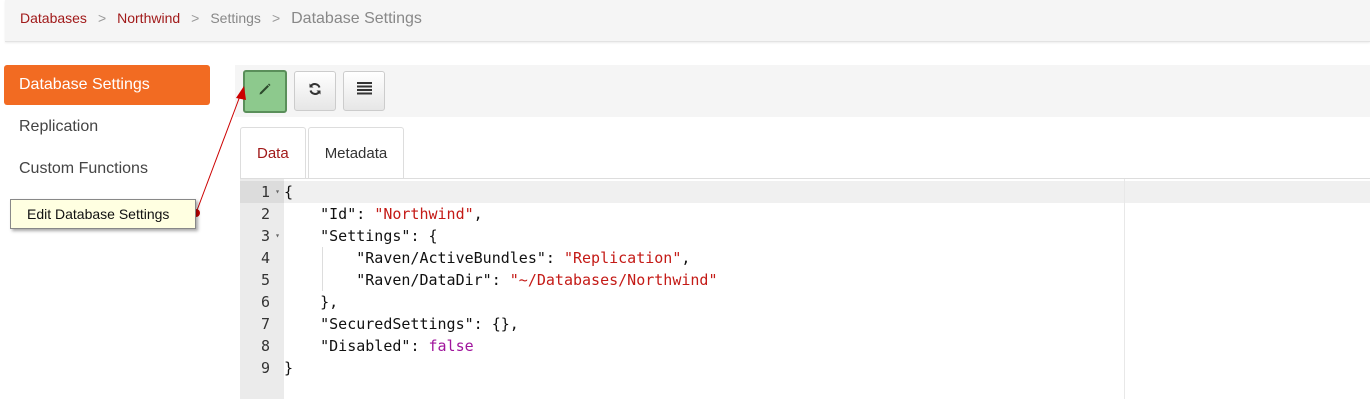 The width and height of the screenshot is (1370, 399). Describe the element at coordinates (219, 151) in the screenshot. I see `annotation-arrow` at that location.